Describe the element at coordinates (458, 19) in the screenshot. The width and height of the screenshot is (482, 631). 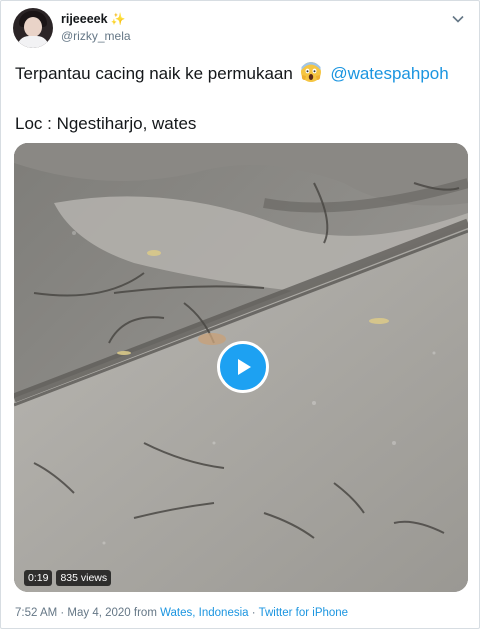
I see `chevron-down-icon` at that location.